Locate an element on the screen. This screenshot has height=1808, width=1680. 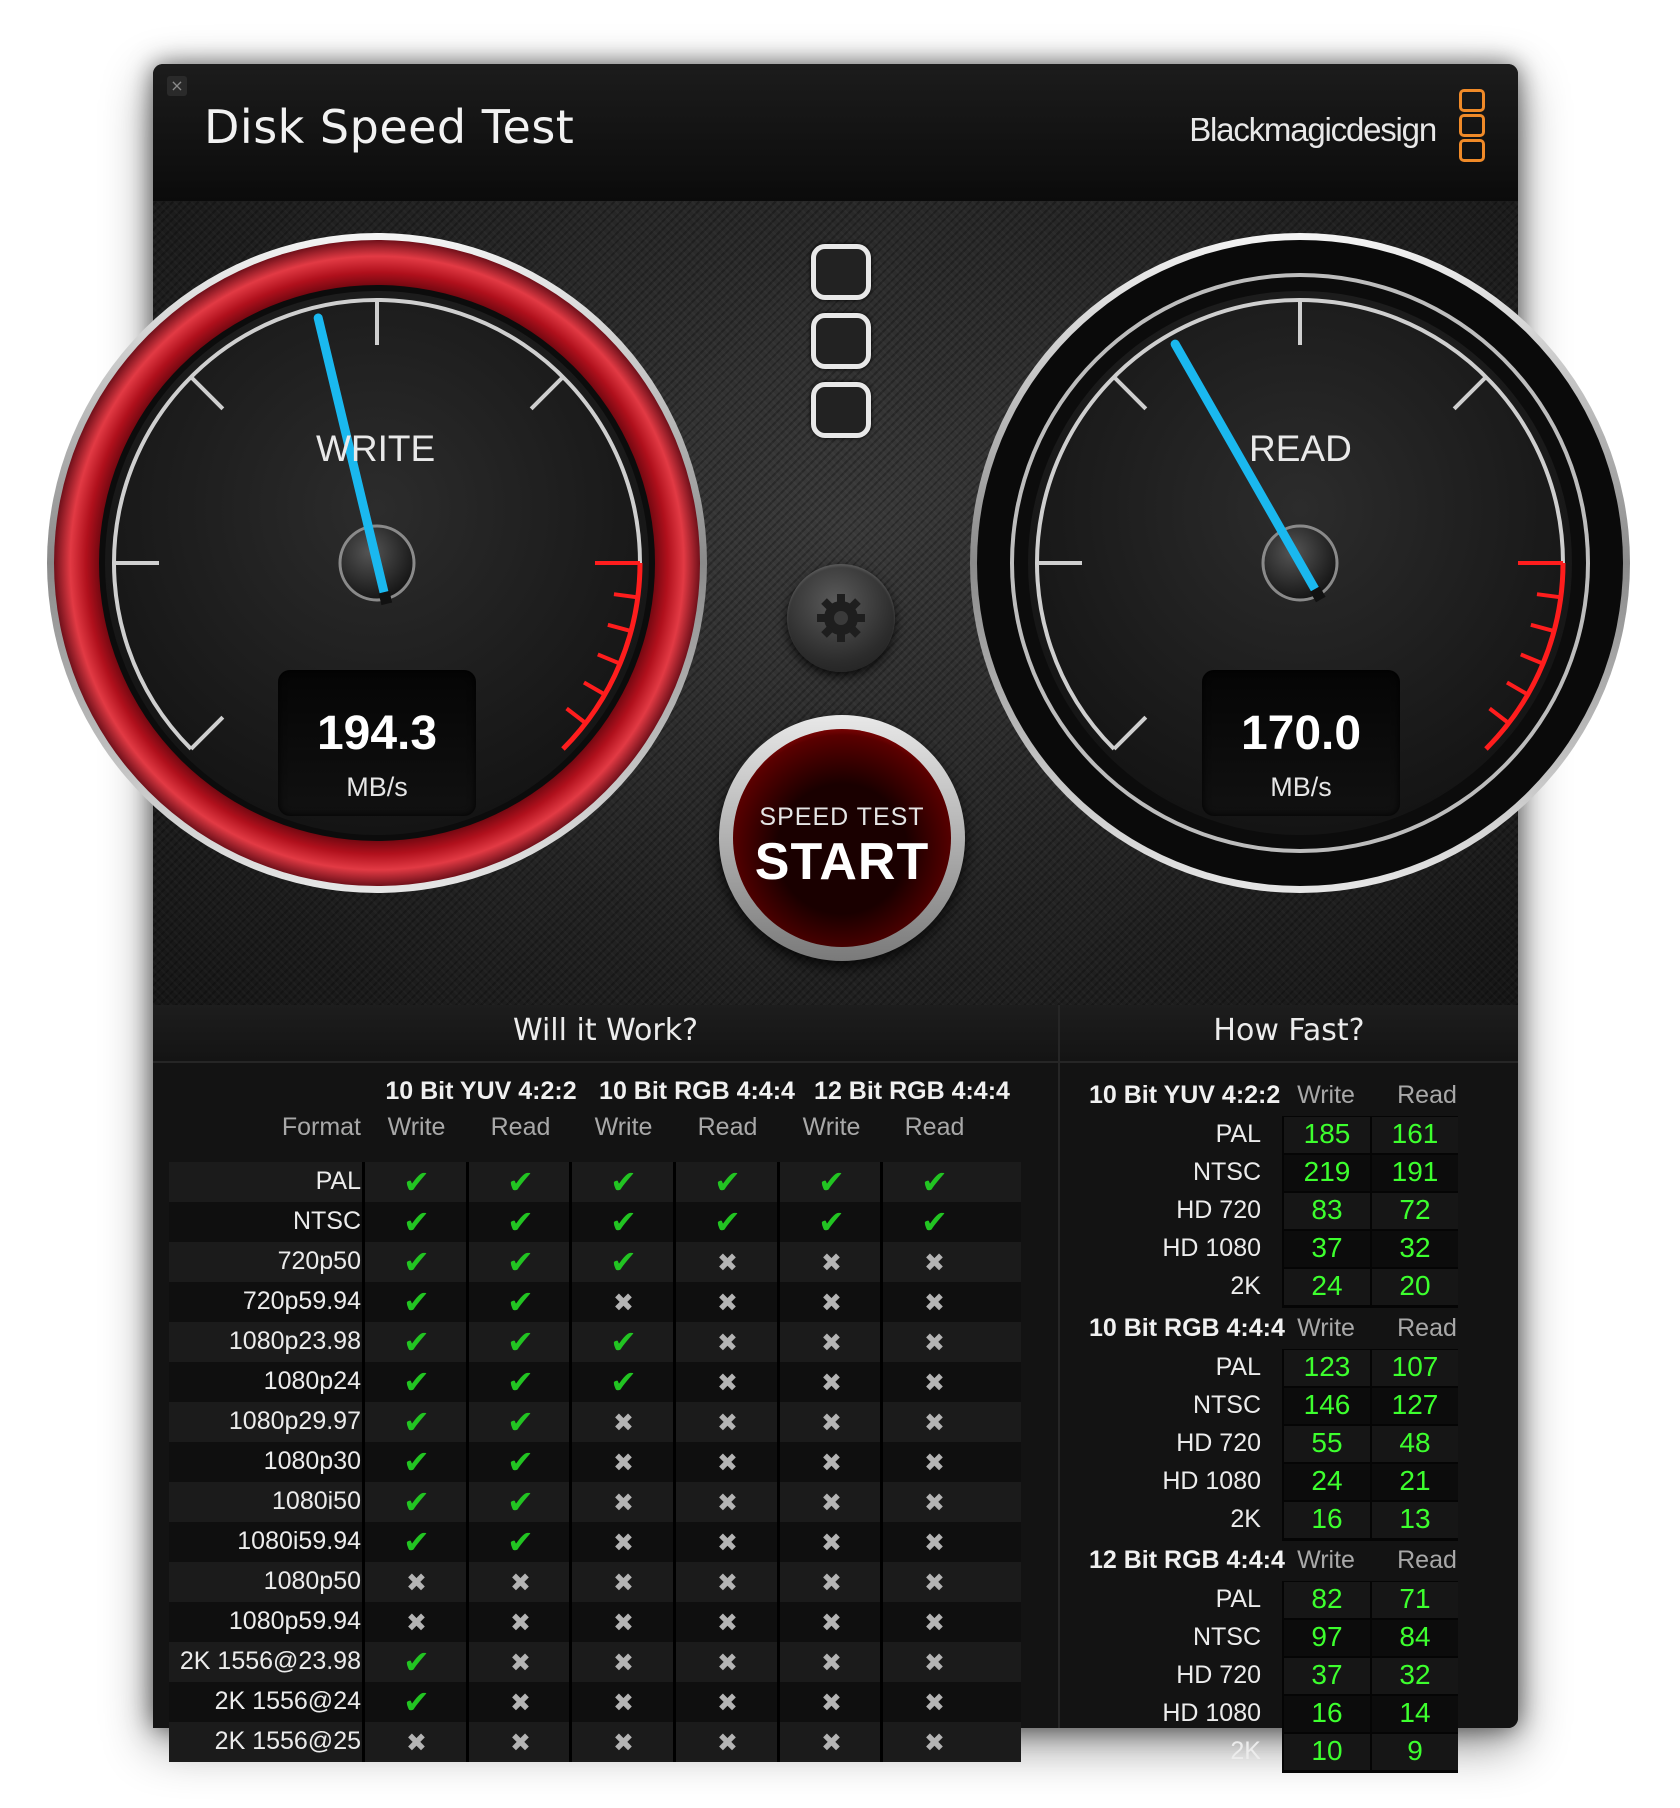
start-button: SPEED TEST START is located at coordinates (842, 838).